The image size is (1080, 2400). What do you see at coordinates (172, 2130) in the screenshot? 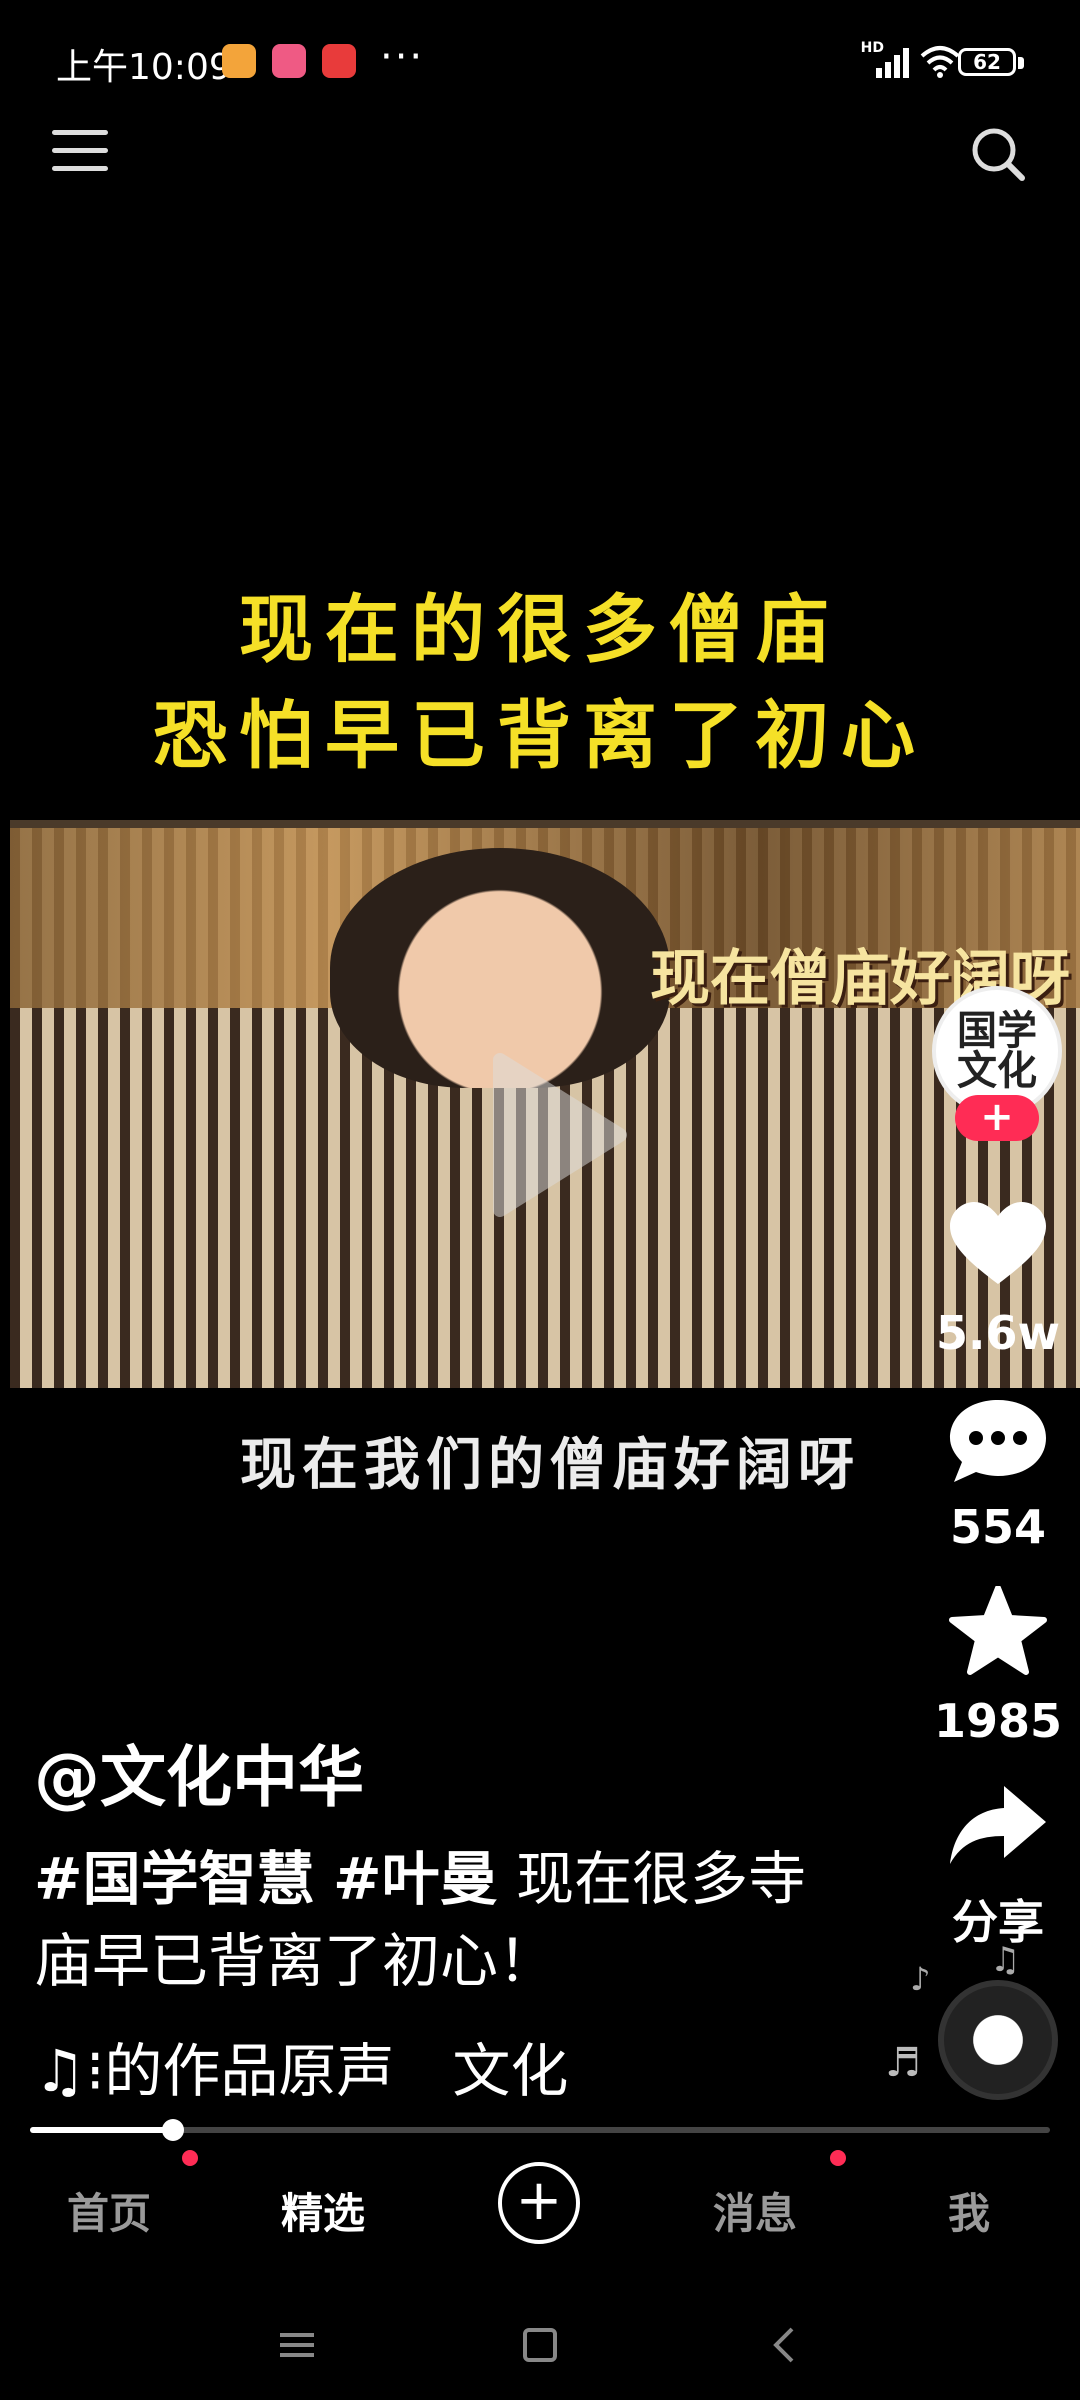
I see `progress-thumb` at bounding box center [172, 2130].